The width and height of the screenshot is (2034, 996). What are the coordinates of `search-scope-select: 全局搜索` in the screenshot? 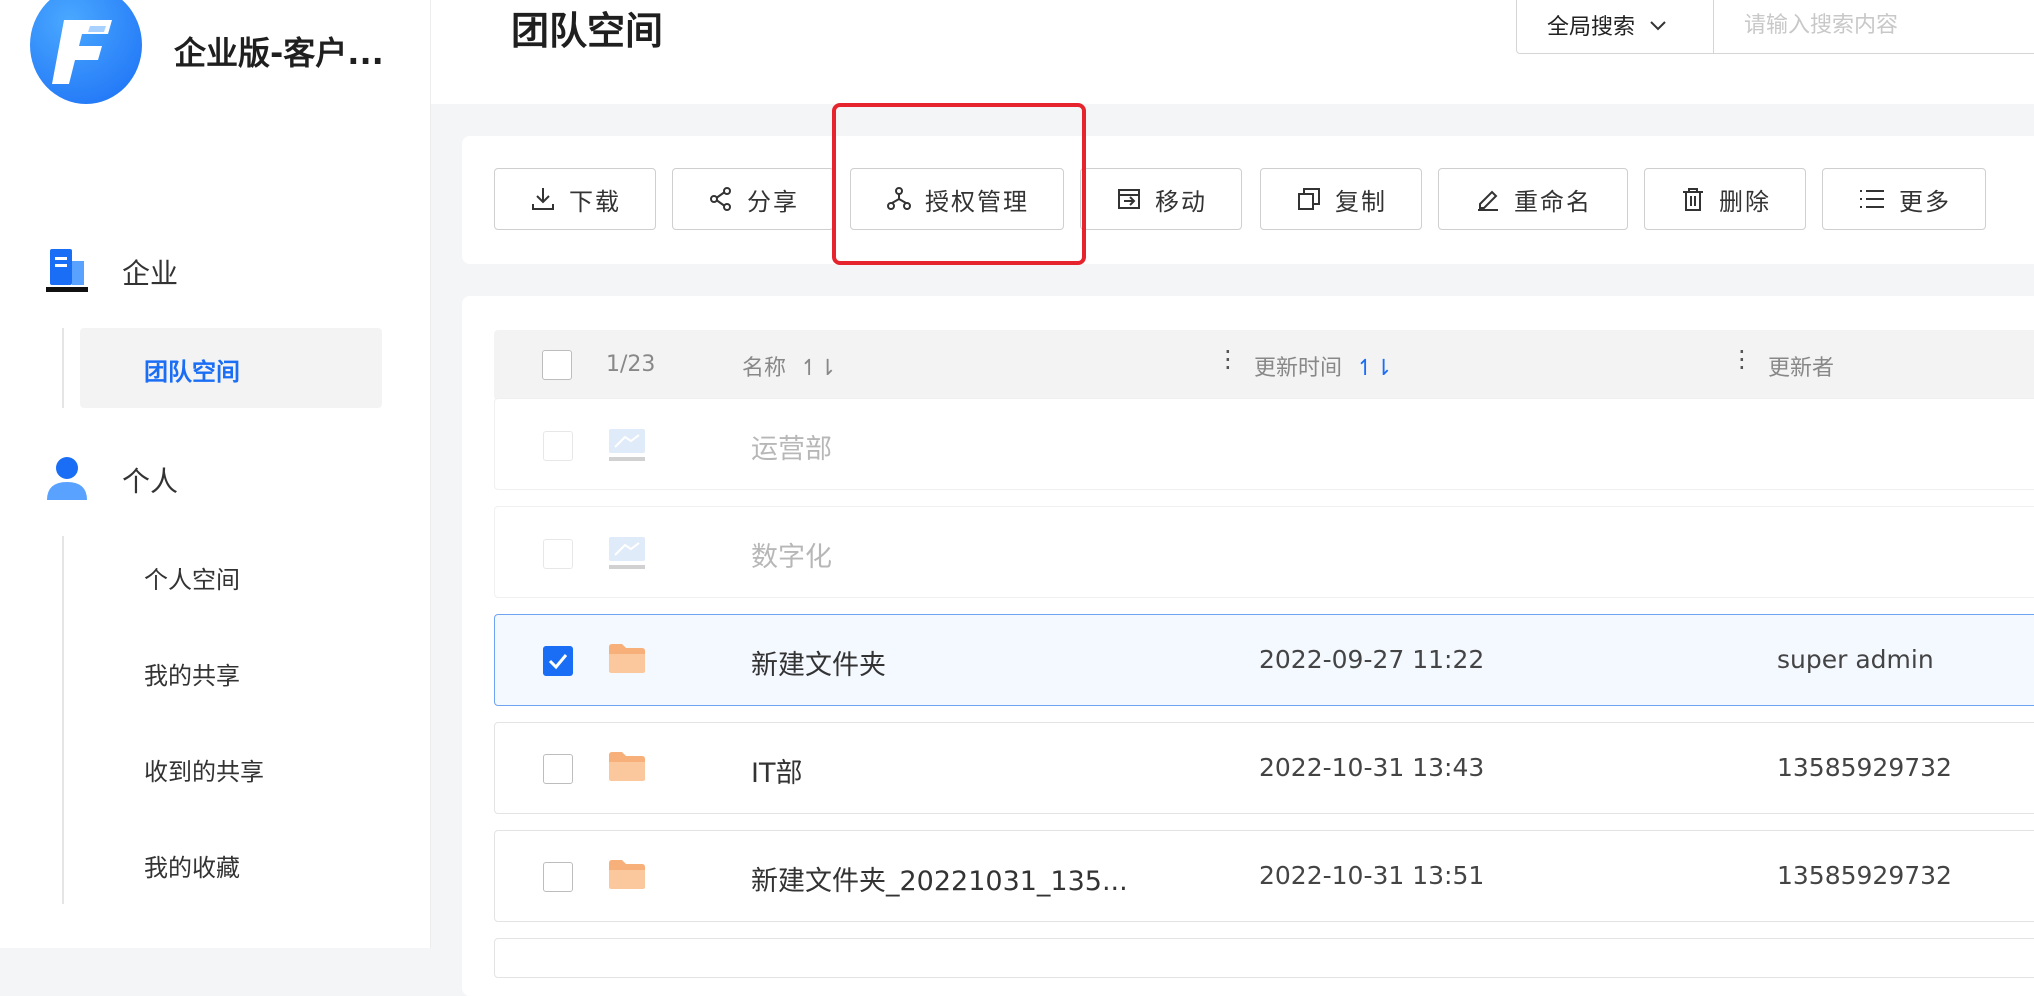 It's located at (1615, 27).